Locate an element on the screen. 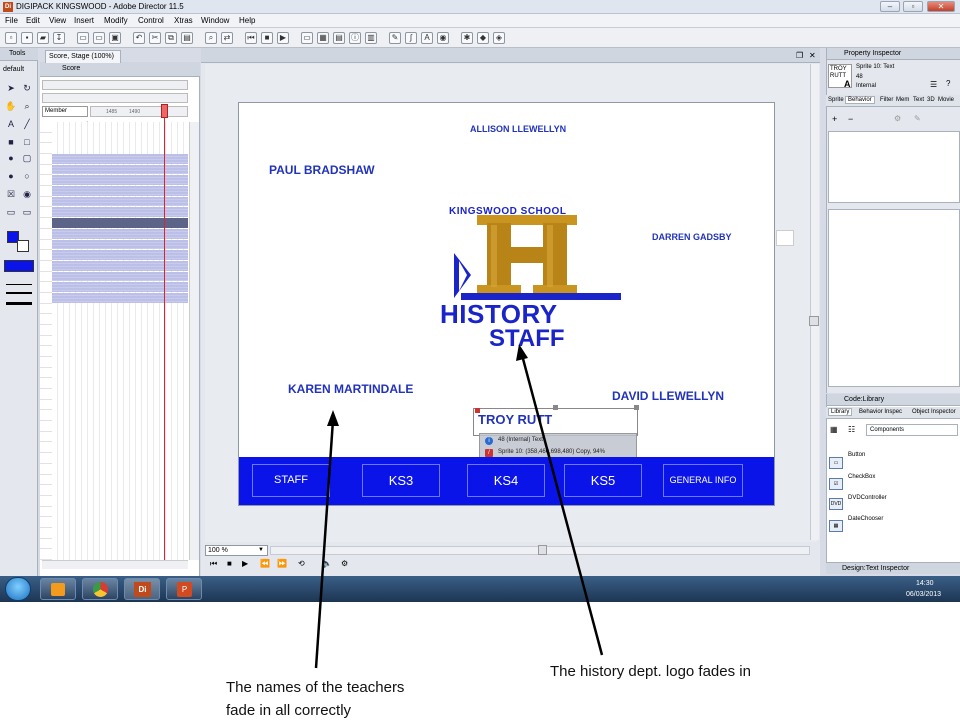 The width and height of the screenshot is (960, 722). annotation-teachers-line2: fade in all correctly is located at coordinates (289, 710).